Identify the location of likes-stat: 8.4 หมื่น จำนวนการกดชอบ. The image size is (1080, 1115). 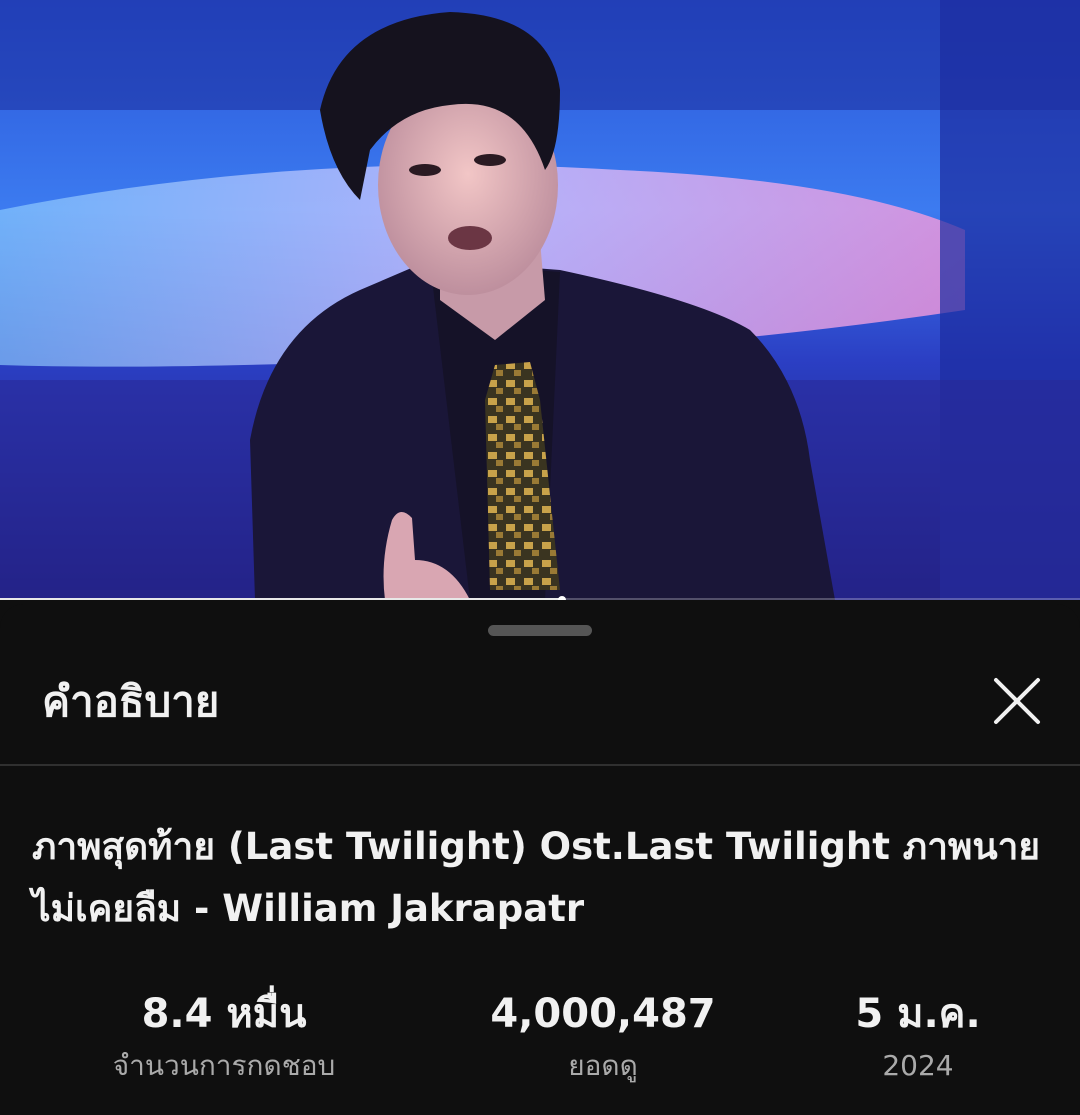
(224, 1037).